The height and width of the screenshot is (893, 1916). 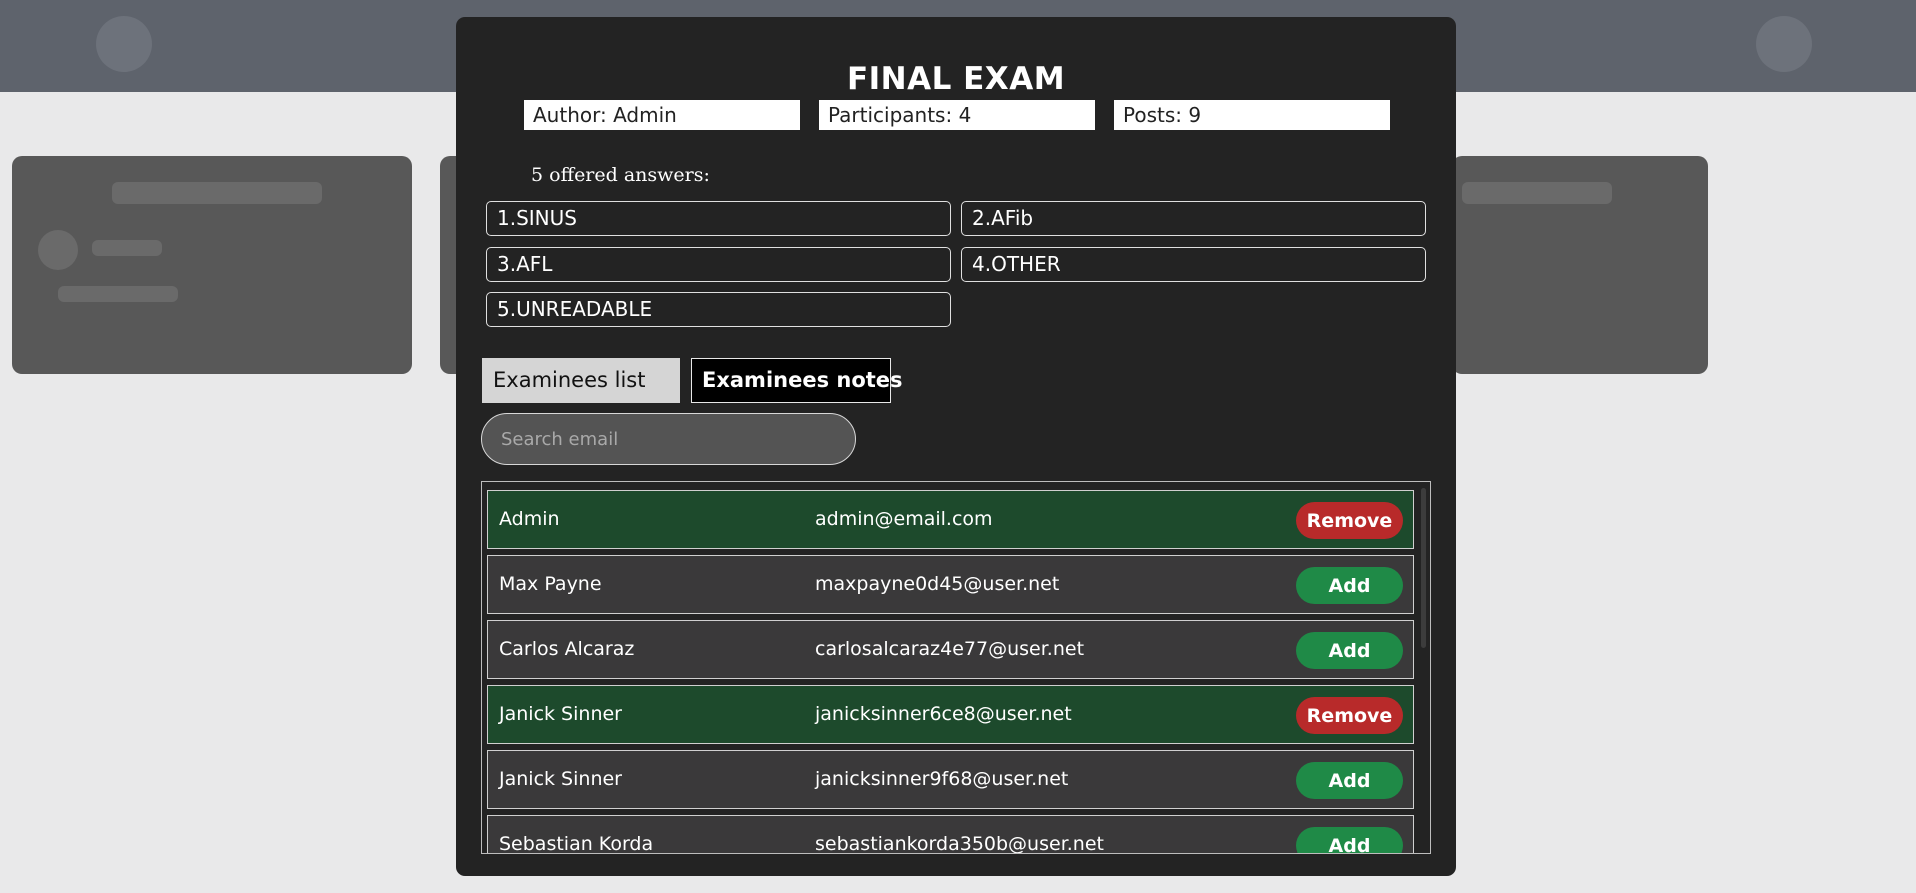 What do you see at coordinates (58, 250) in the screenshot?
I see `background-card-icon` at bounding box center [58, 250].